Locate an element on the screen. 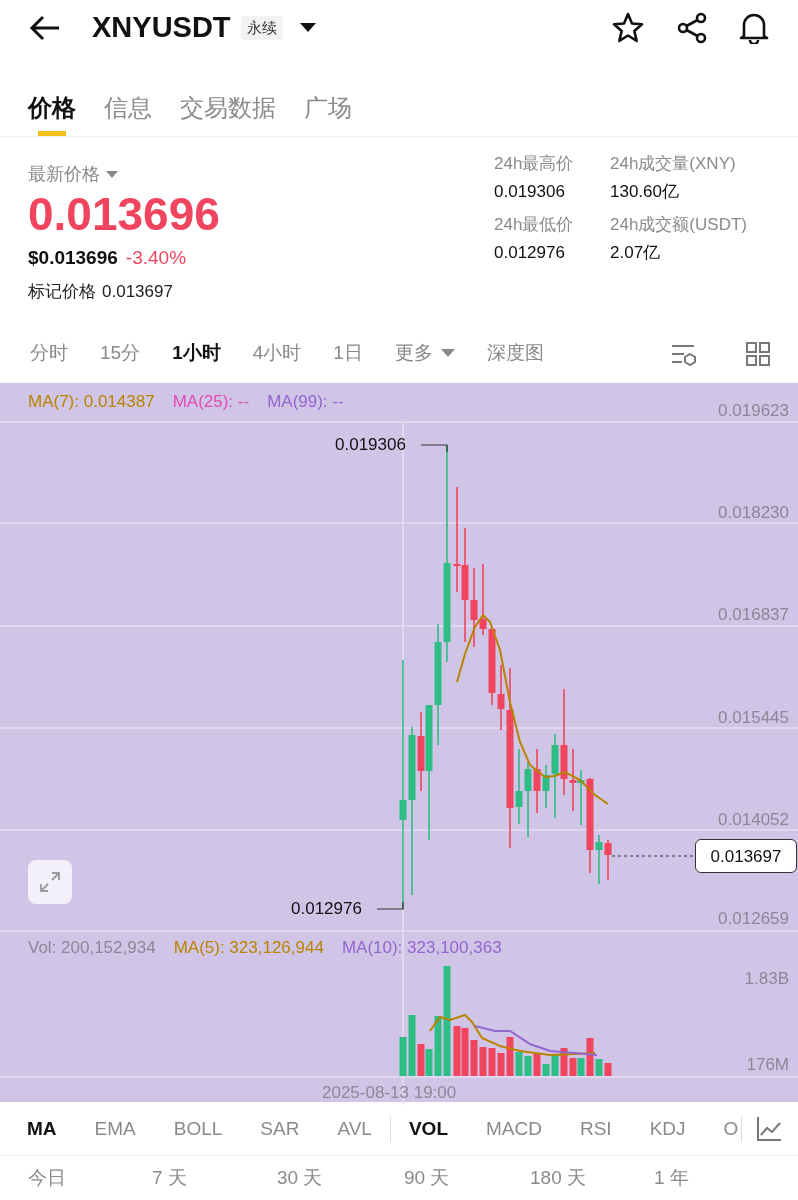  stat-value: 2.07亿 is located at coordinates (636, 252).